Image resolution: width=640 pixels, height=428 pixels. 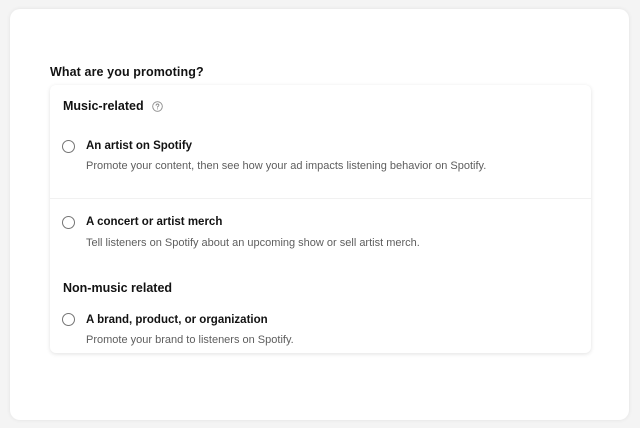 I want to click on group-title-non-music: Non-music related, so click(x=117, y=288).